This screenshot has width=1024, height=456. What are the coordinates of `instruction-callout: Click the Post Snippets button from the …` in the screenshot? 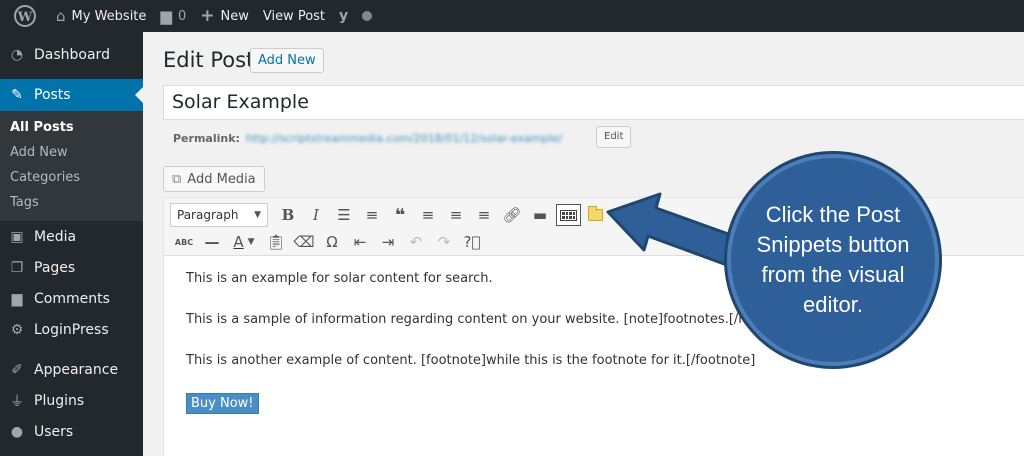 It's located at (833, 260).